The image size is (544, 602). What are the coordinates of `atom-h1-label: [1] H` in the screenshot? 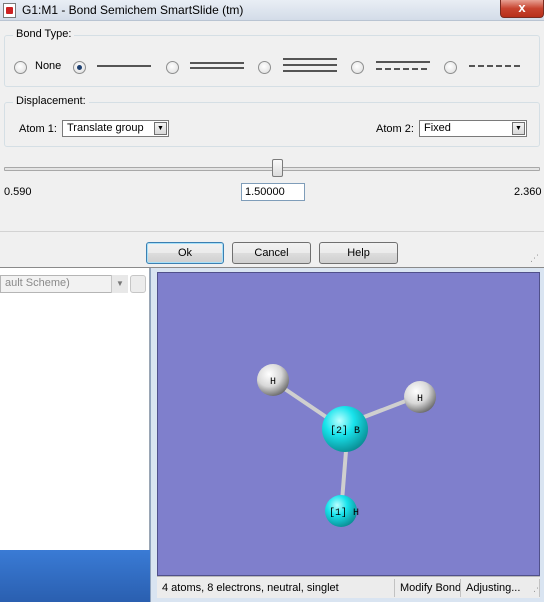 It's located at (344, 513).